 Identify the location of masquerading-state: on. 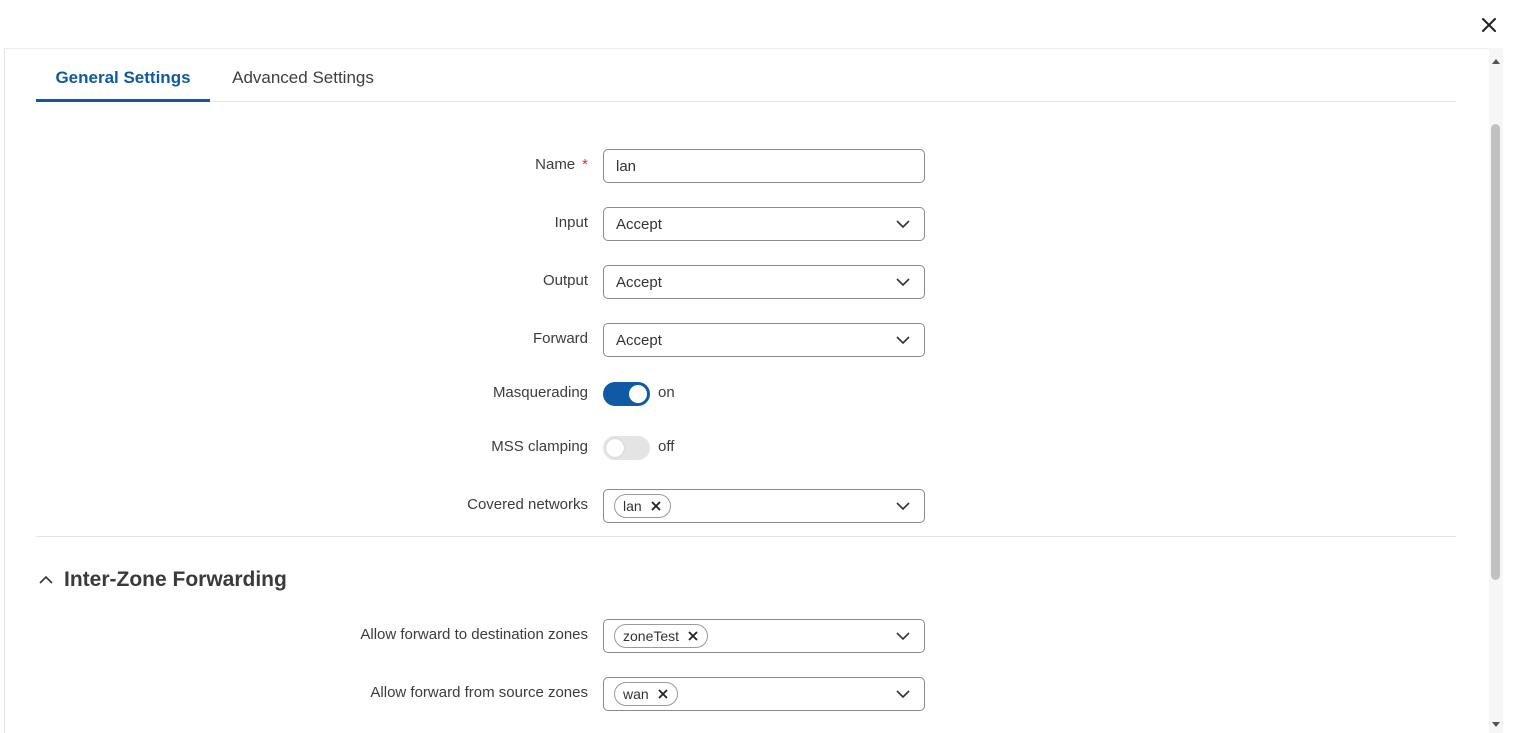
(666, 392).